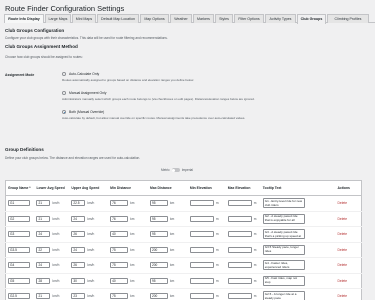 Image resolution: width=375 pixels, height=300 pixels. I want to click on table-cell: 24 km/h, so click(89, 250).